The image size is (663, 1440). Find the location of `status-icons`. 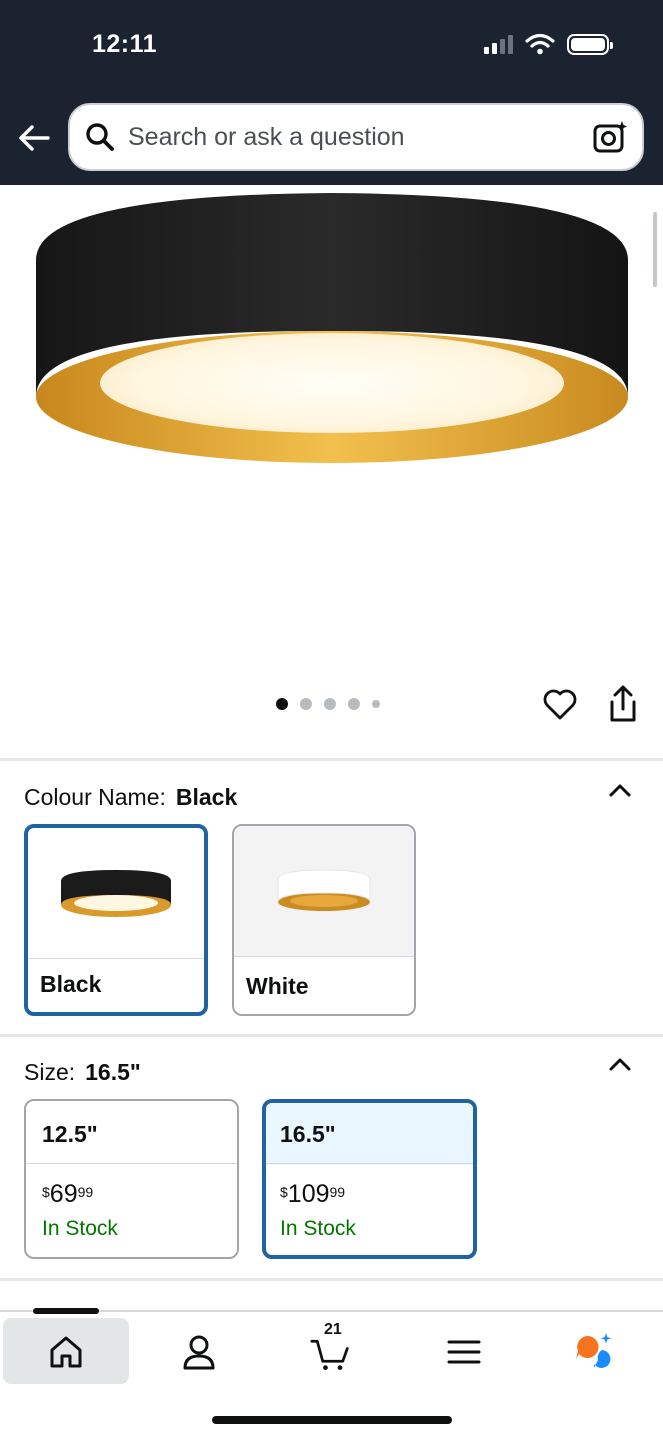

status-icons is located at coordinates (548, 44).